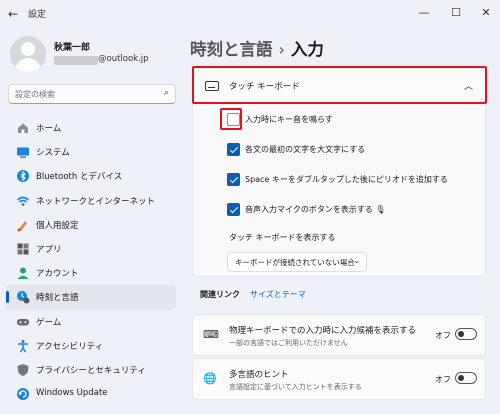 This screenshot has width=500, height=414. What do you see at coordinates (91, 297) in the screenshot?
I see `sidebar-item-time-language: 時刻と言語` at bounding box center [91, 297].